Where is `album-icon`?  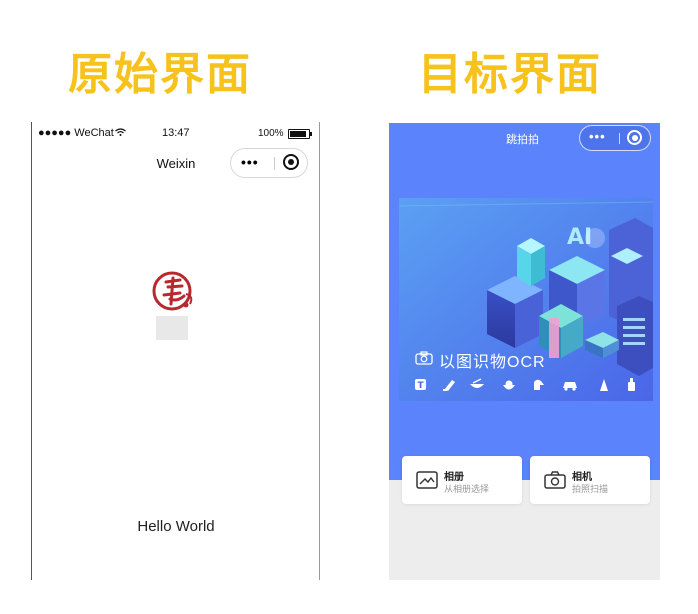 album-icon is located at coordinates (427, 480).